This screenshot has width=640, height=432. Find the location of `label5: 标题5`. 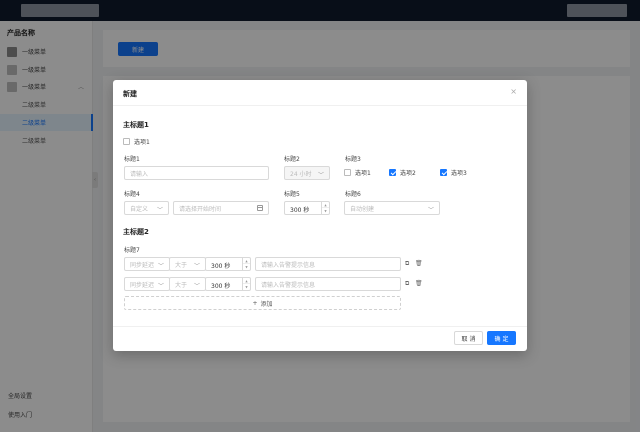

label5: 标题5 is located at coordinates (292, 194).